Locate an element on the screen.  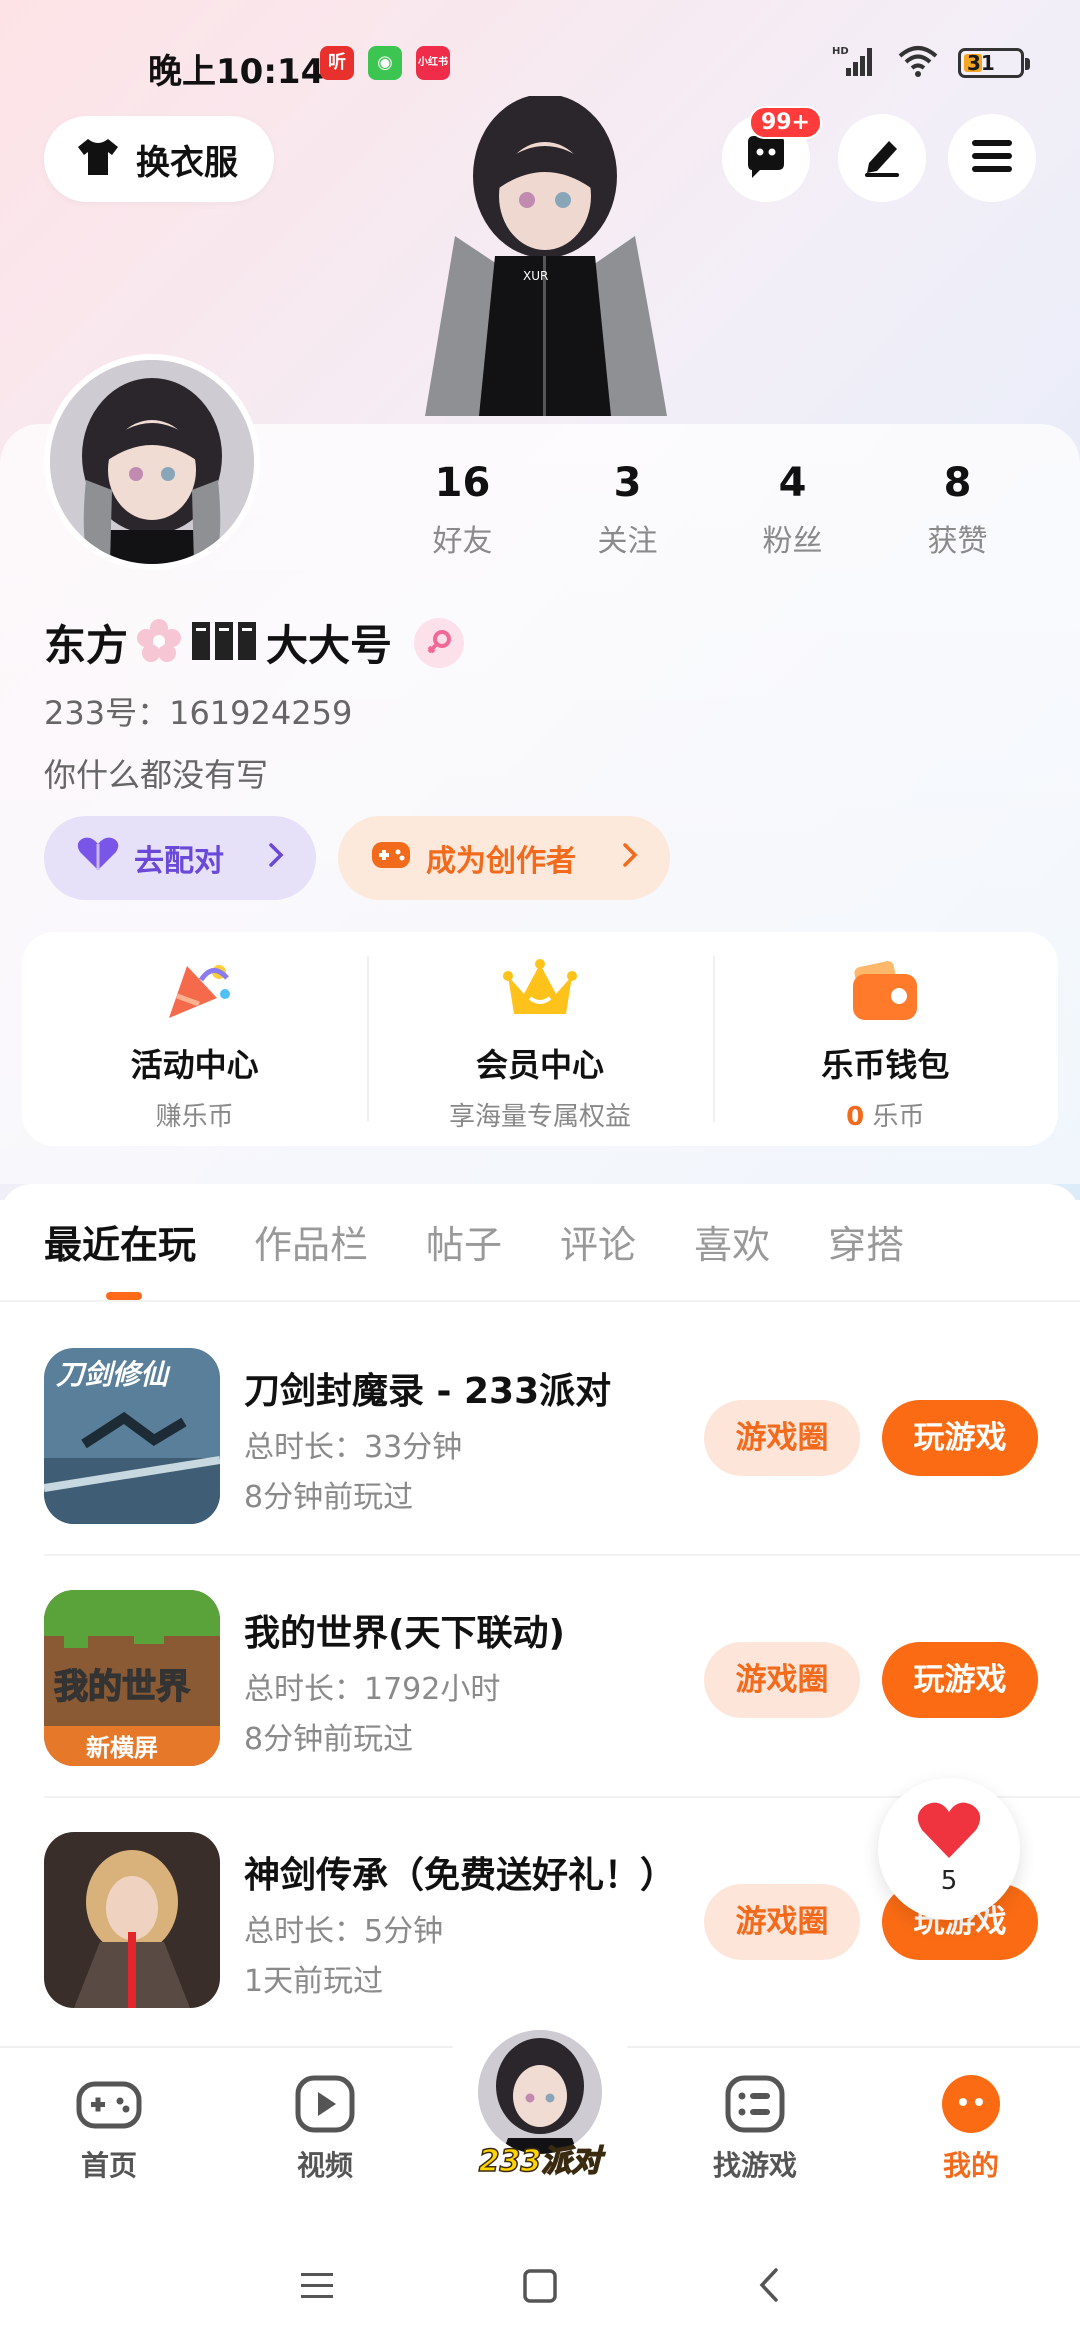
active-tab-indicator is located at coordinates (124, 1296).